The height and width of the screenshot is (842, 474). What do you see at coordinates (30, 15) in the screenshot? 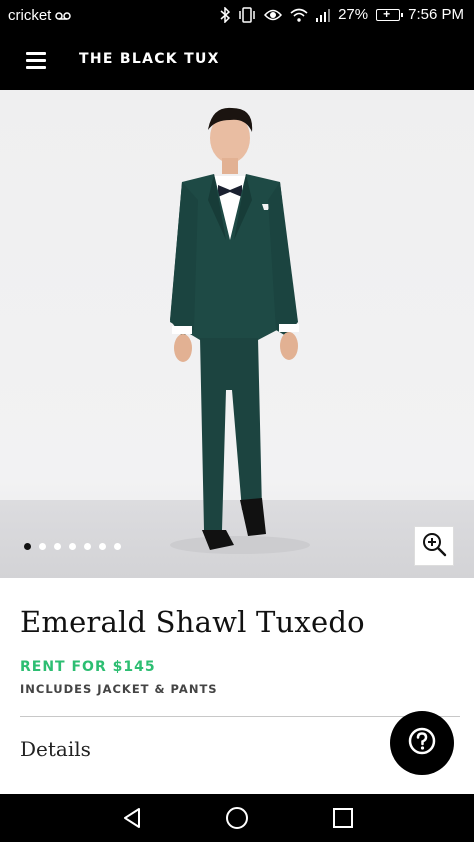
I see `carrier-label: cricket` at bounding box center [30, 15].